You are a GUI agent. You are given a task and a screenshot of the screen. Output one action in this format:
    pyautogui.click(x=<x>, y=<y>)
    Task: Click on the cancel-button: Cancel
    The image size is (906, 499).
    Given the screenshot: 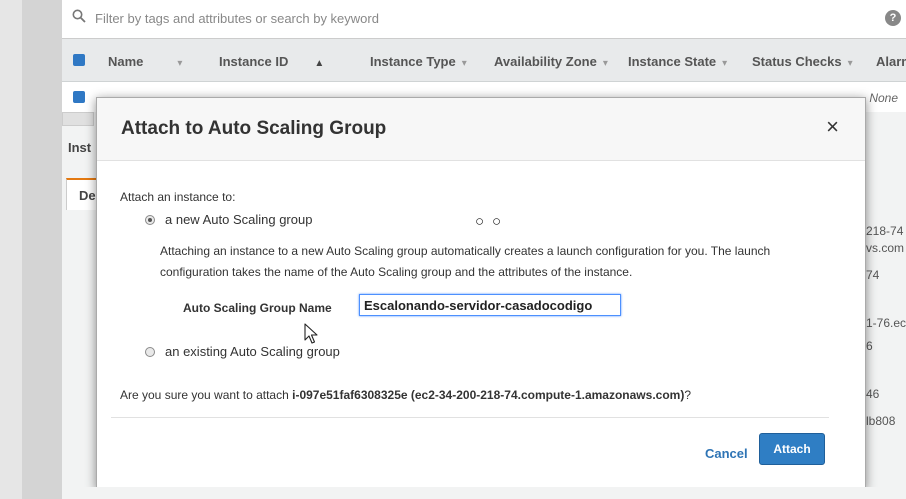 What is the action you would take?
    pyautogui.click(x=726, y=453)
    